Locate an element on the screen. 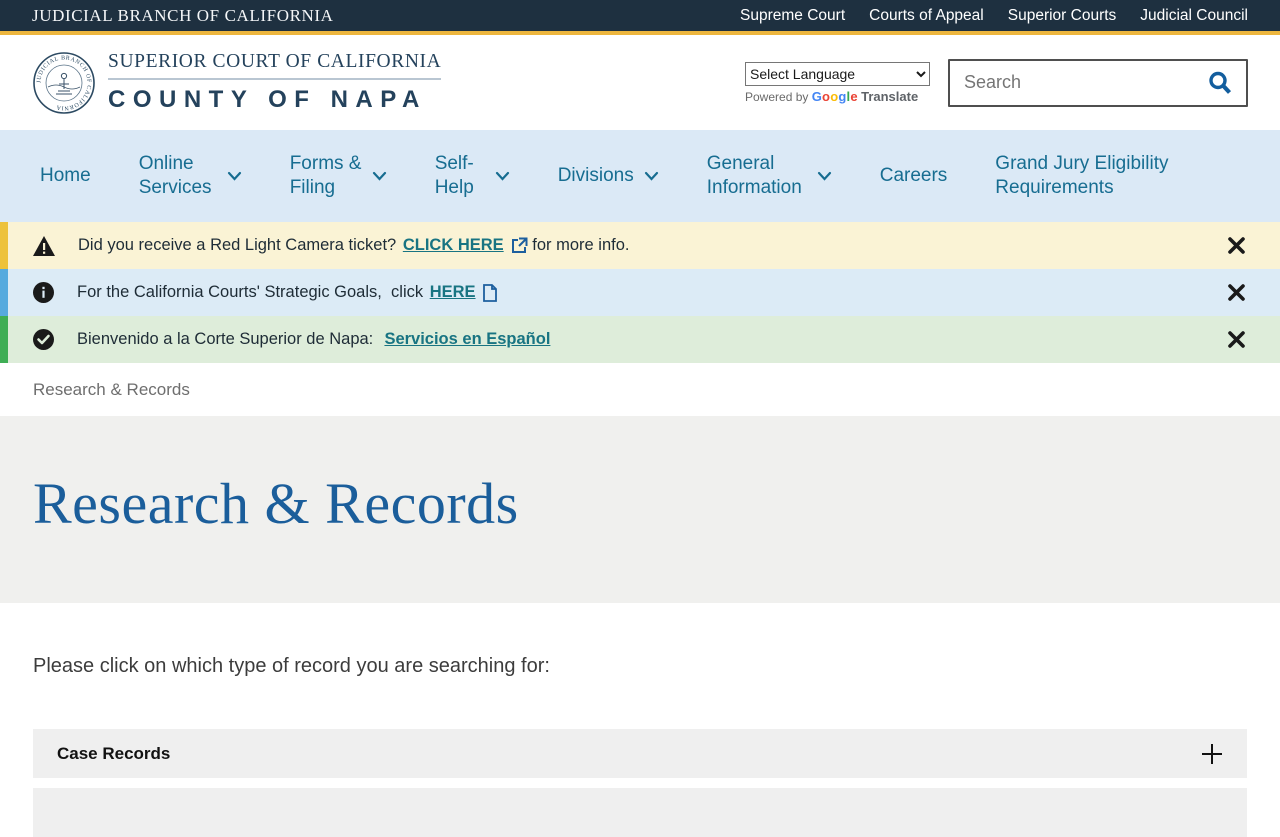 The height and width of the screenshot is (837, 1280). utility-link-supreme-court: Supreme Court is located at coordinates (792, 16).